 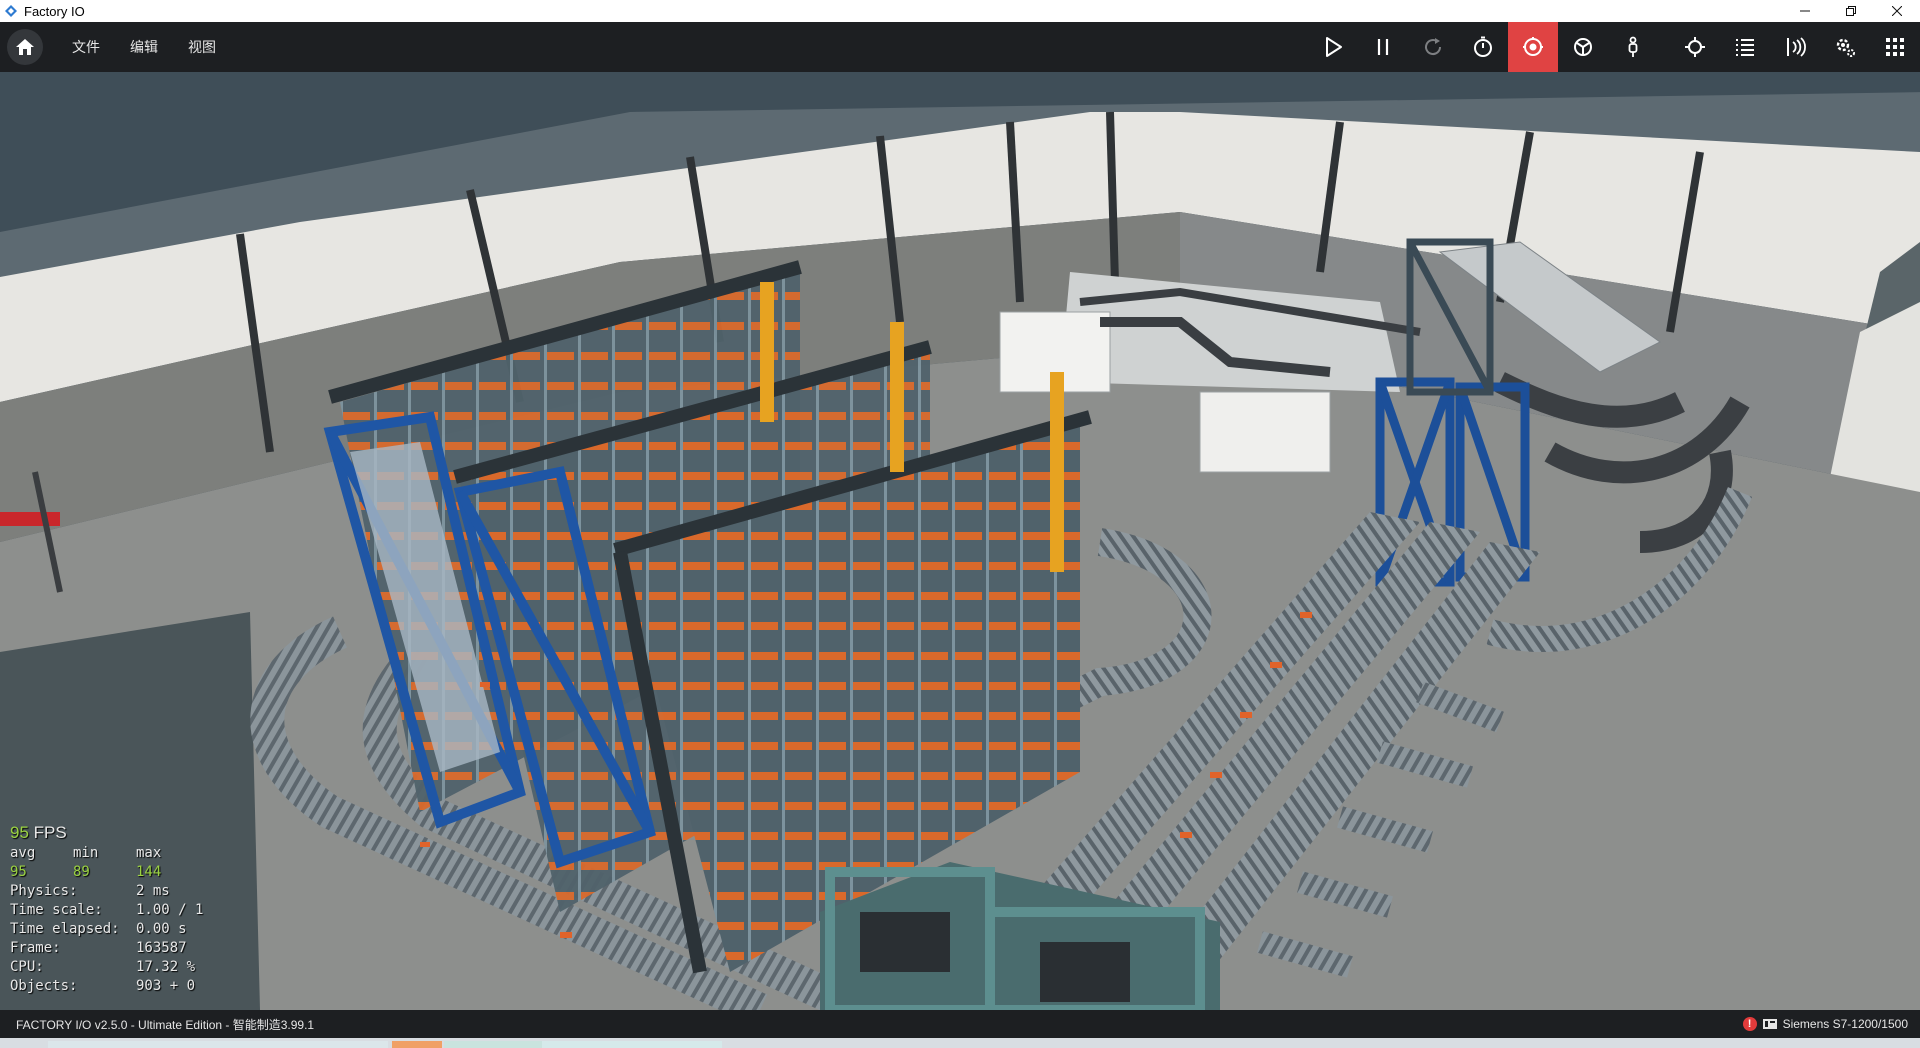 What do you see at coordinates (202, 47) in the screenshot?
I see `menu-view: 视图` at bounding box center [202, 47].